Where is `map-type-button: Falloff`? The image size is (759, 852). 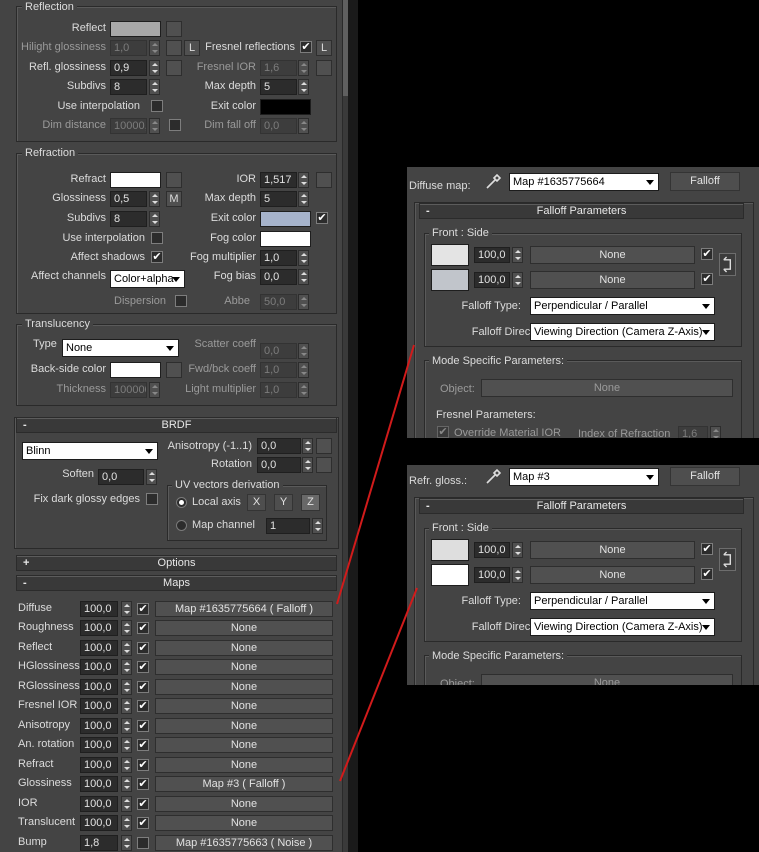
map-type-button: Falloff is located at coordinates (705, 181).